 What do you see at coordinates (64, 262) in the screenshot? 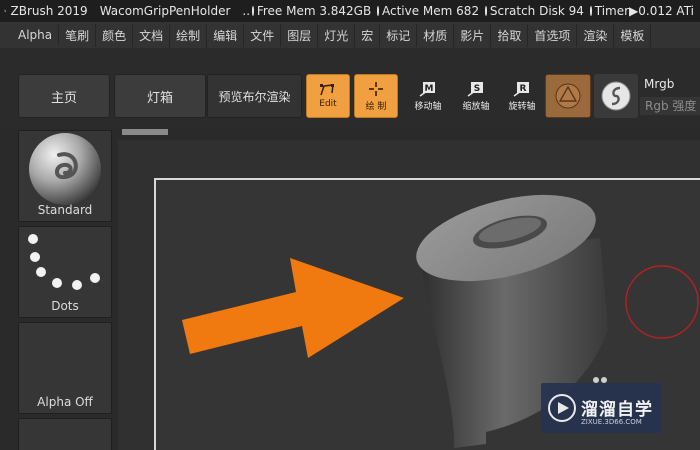
I see `dots-stroke-icon` at bounding box center [64, 262].